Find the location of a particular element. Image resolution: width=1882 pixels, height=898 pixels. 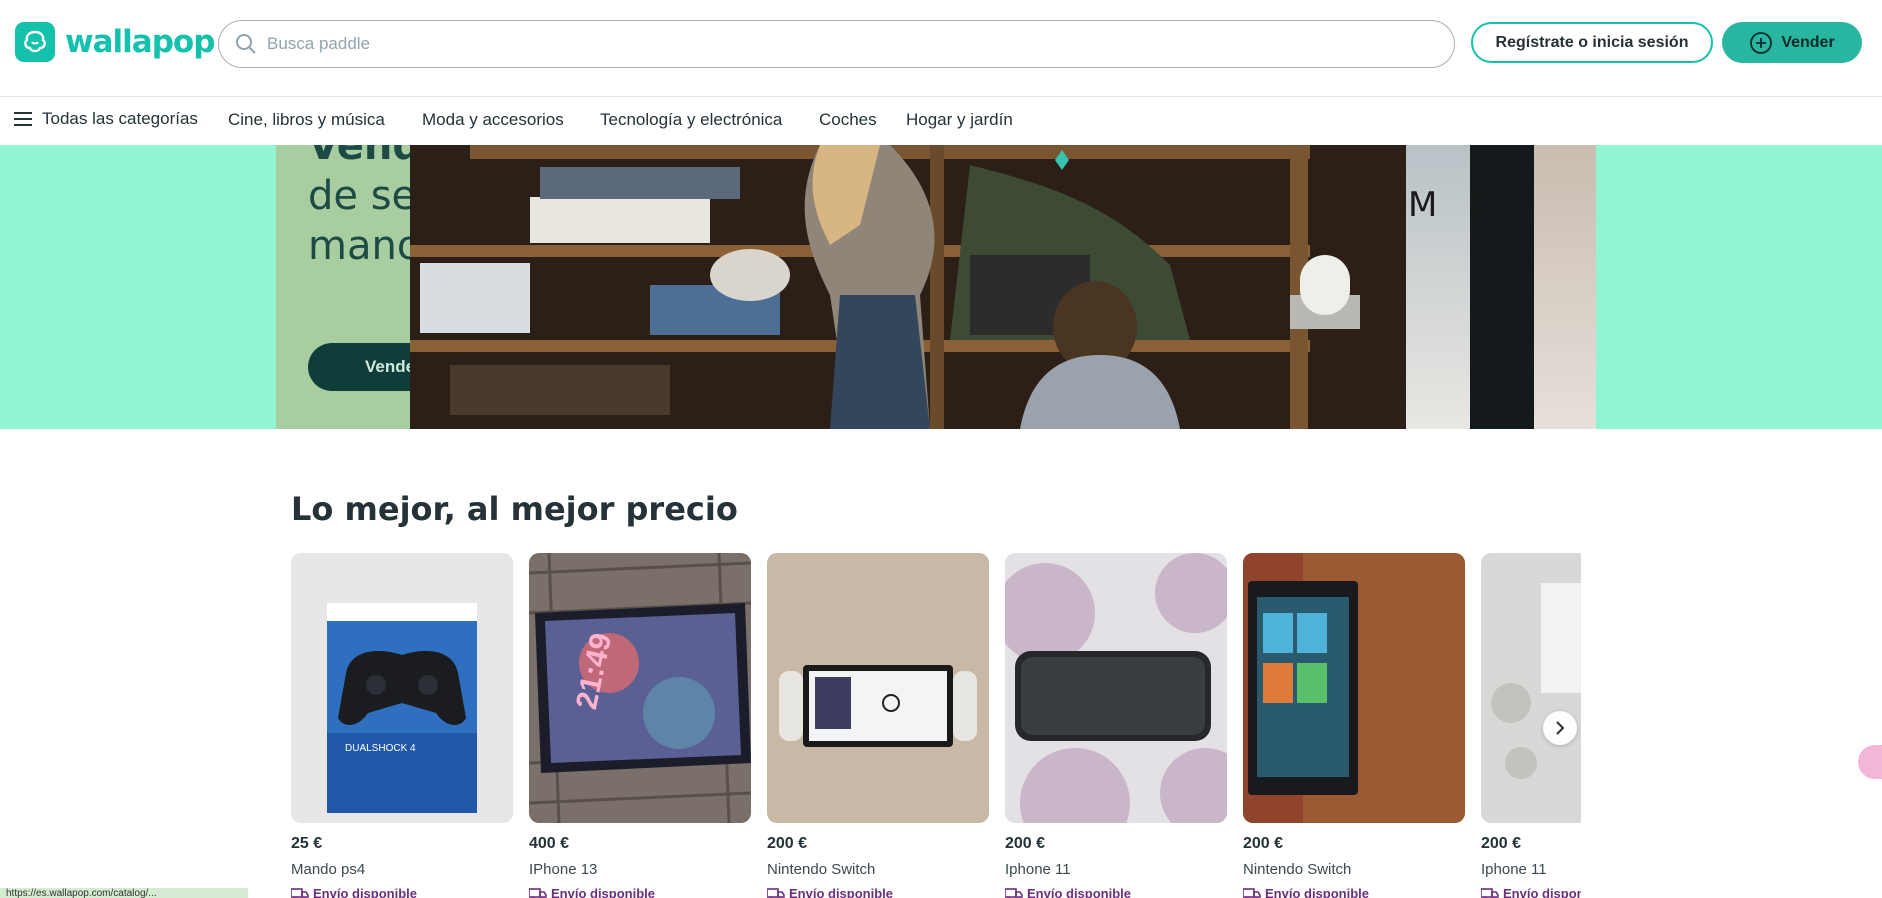

category-tecnologia-electronica: Tecnología y electrónica is located at coordinates (691, 120).